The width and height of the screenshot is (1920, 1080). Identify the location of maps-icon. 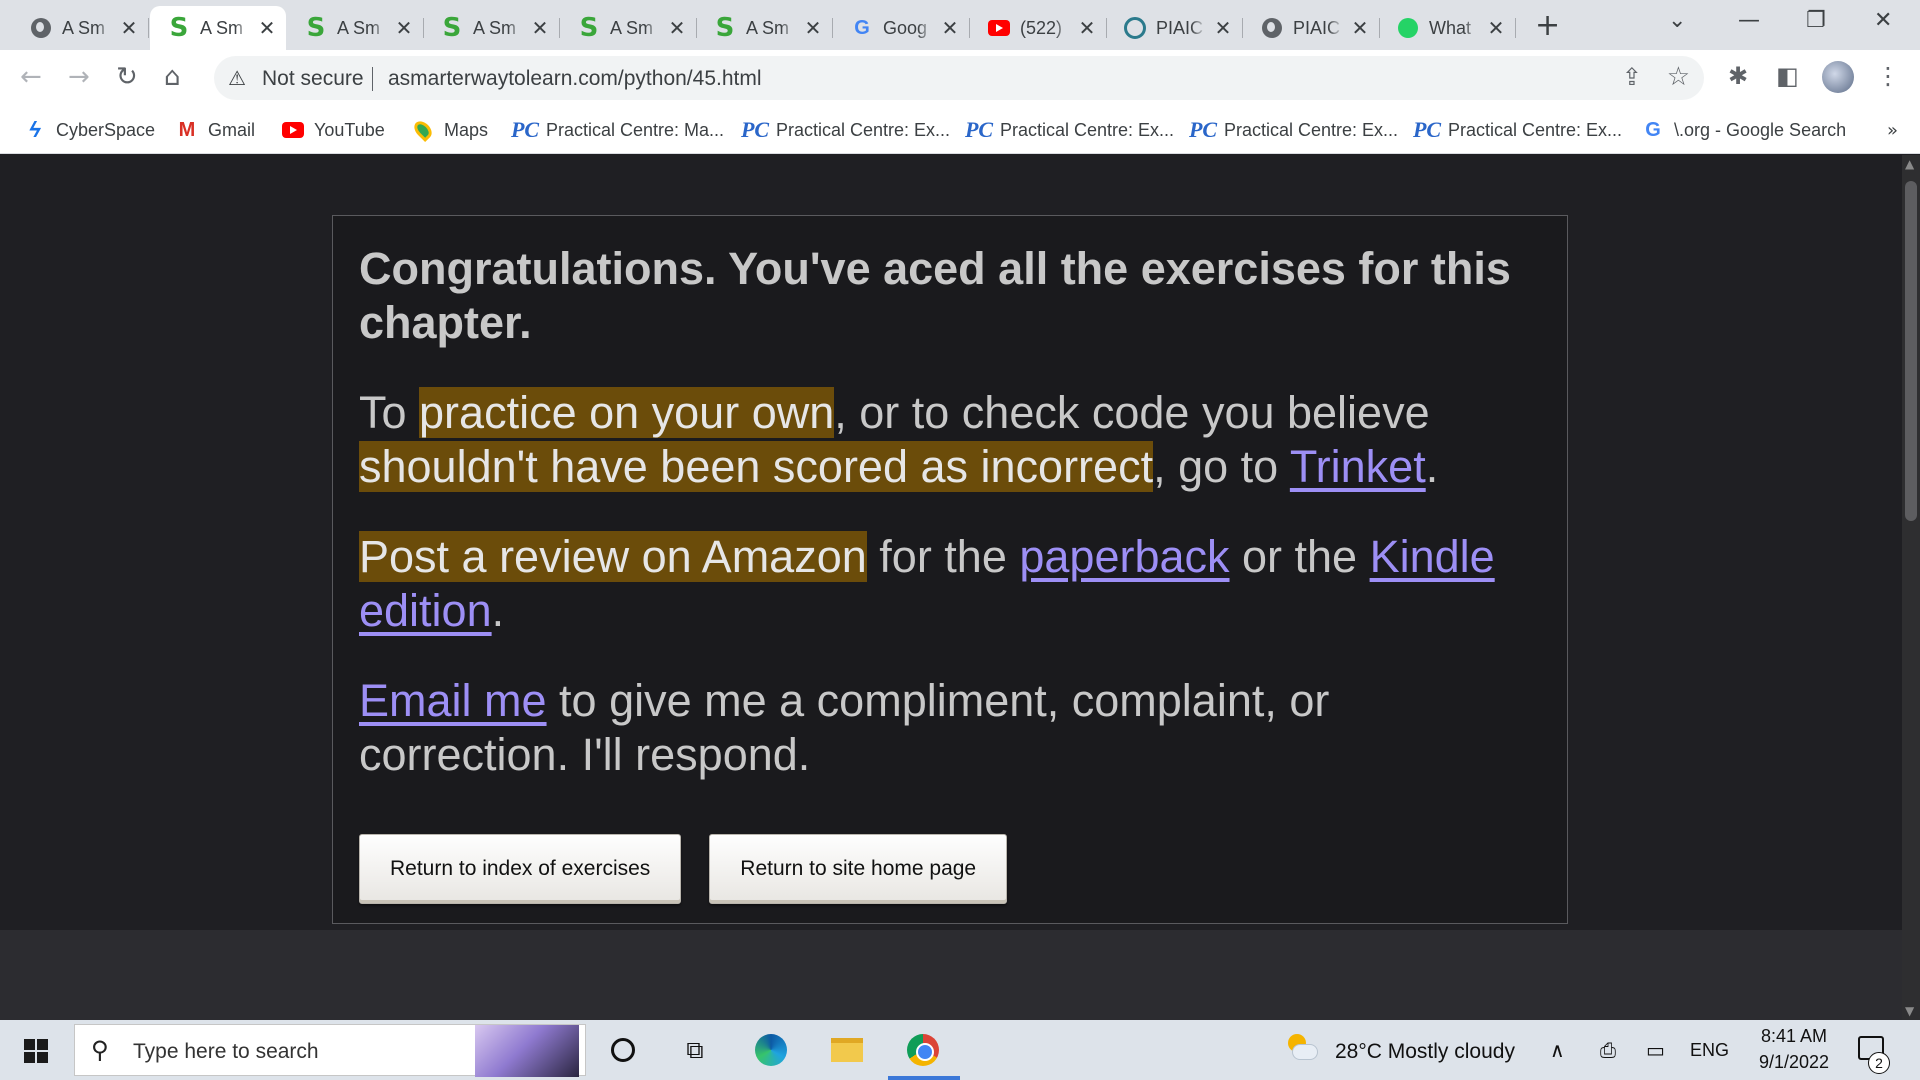
(423, 130).